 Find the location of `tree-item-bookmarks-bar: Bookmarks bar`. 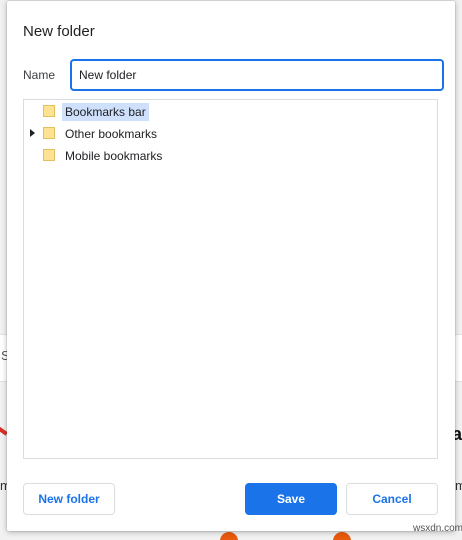

tree-item-bookmarks-bar: Bookmarks bar is located at coordinates (230, 112).